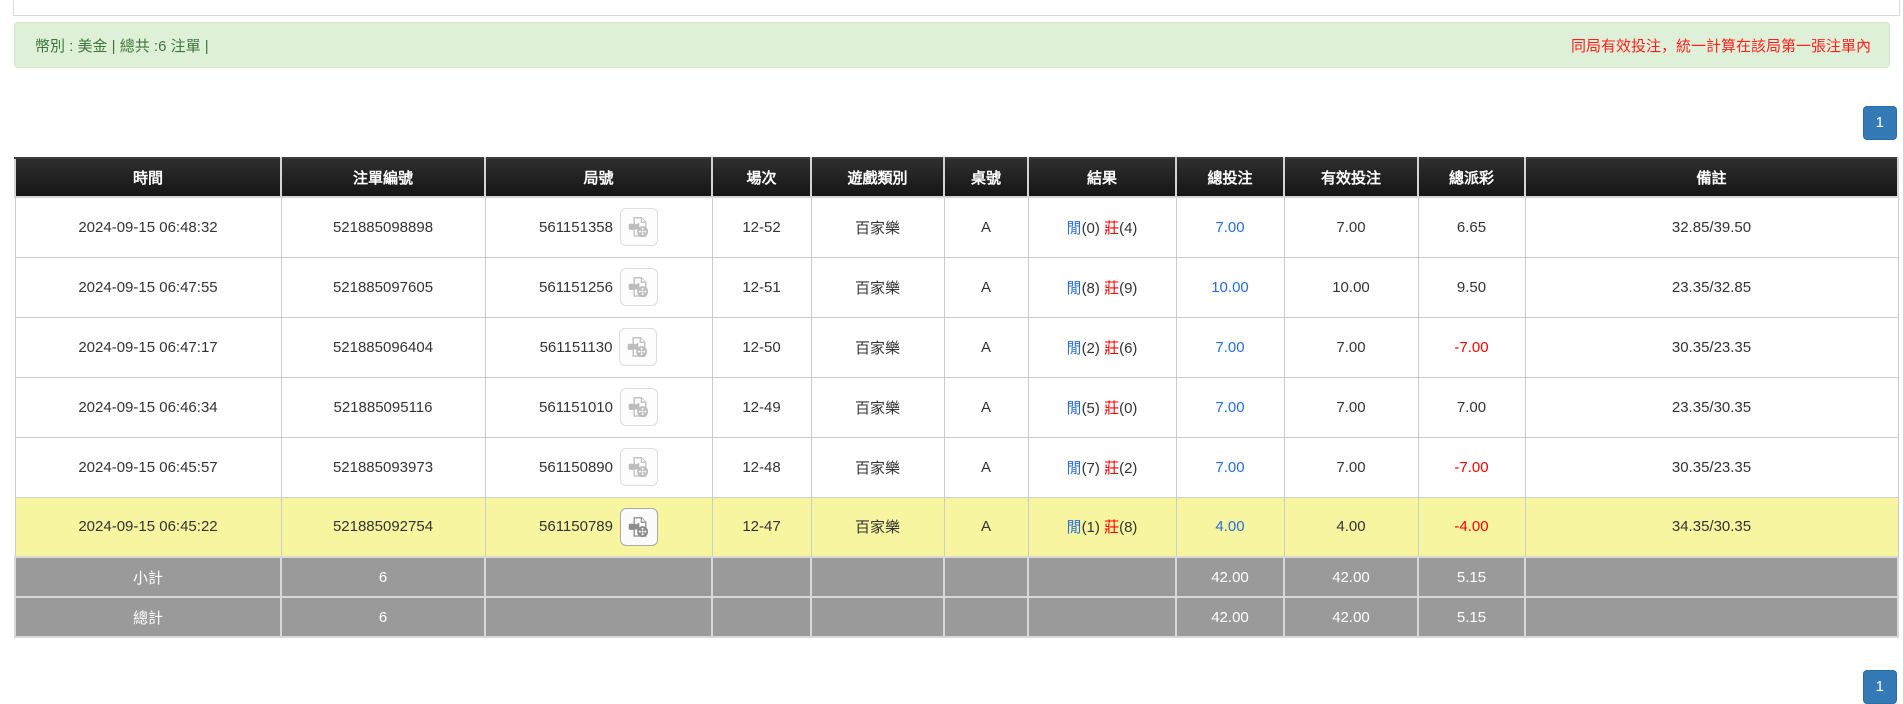 This screenshot has height=704, width=1903. What do you see at coordinates (877, 177) in the screenshot?
I see `col-header-game-type: 遊戲類別` at bounding box center [877, 177].